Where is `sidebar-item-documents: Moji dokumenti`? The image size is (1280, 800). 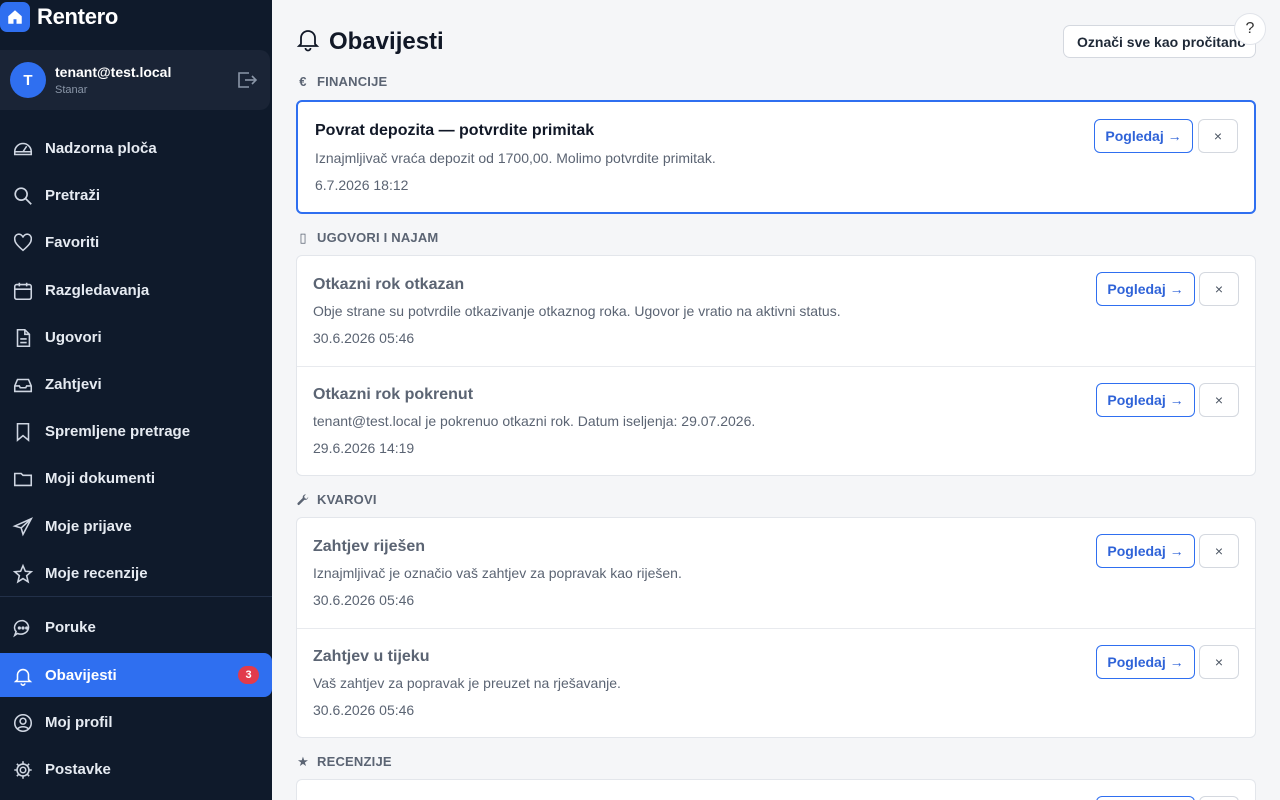 sidebar-item-documents: Moji dokumenti is located at coordinates (136, 478).